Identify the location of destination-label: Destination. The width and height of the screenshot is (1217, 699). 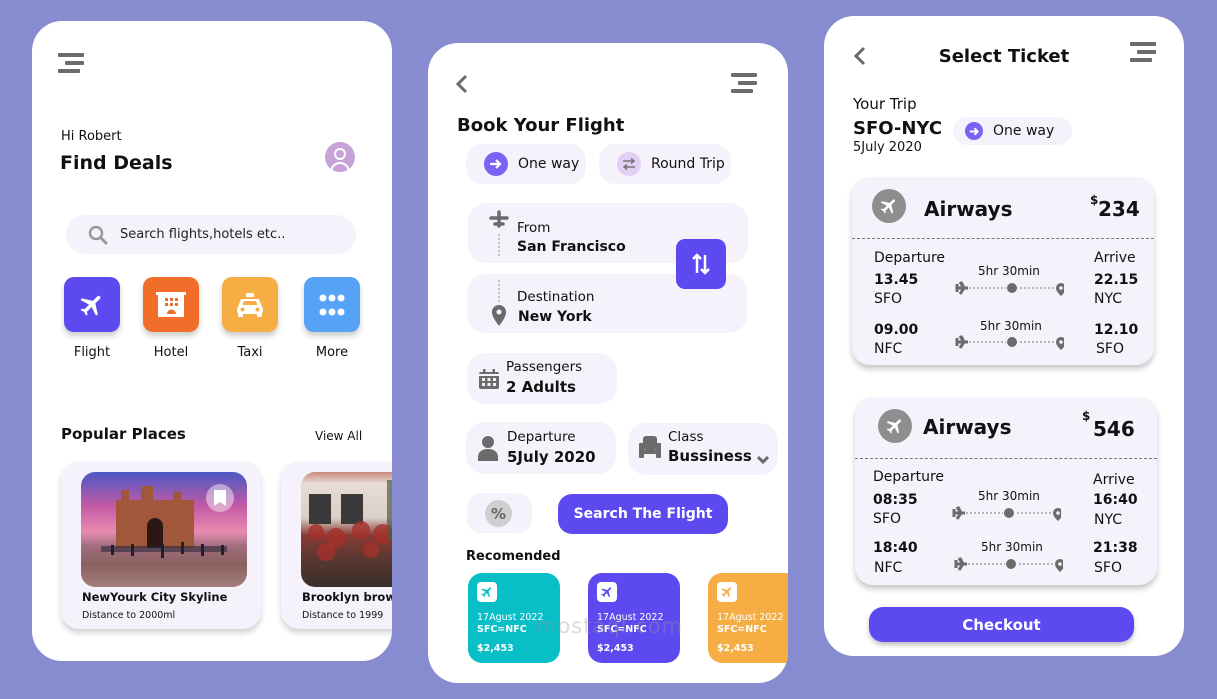
(556, 297).